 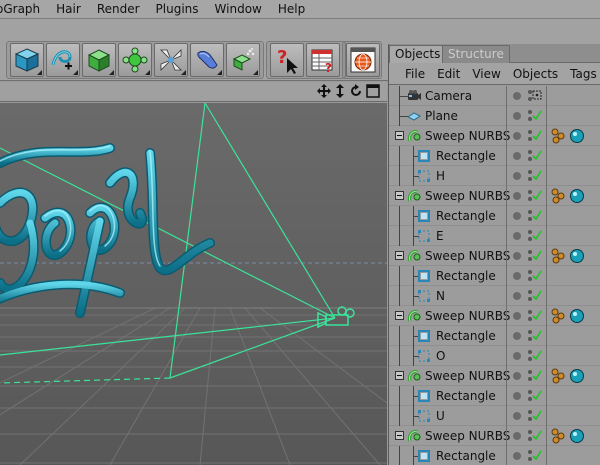 I want to click on menu-mograph: oGraph, so click(x=24, y=9).